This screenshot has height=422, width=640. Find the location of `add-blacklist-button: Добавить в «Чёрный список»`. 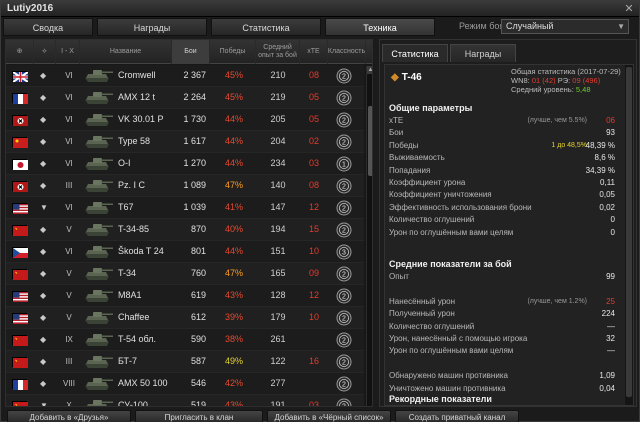

add-blacklist-button: Добавить в «Чёрный список» is located at coordinates (329, 416).